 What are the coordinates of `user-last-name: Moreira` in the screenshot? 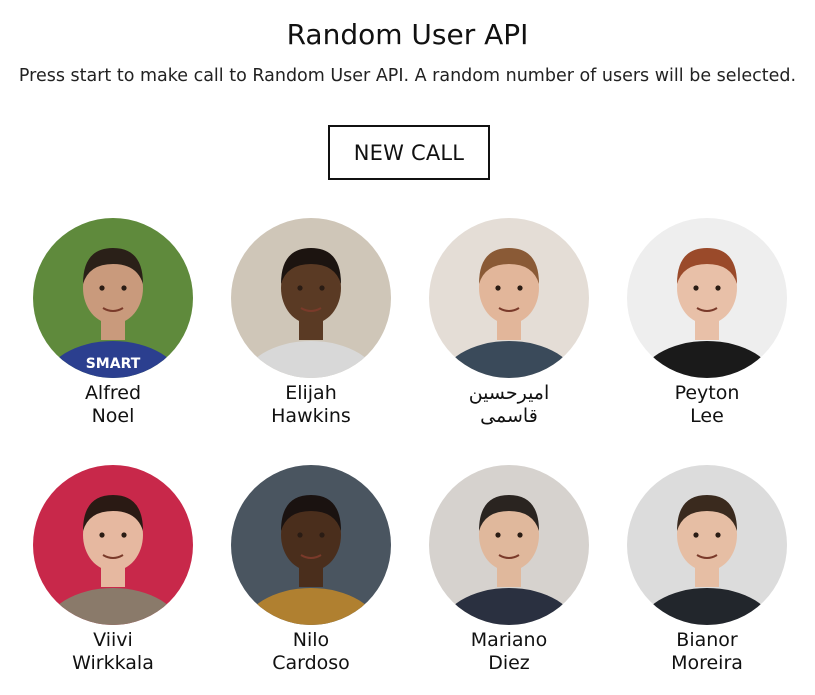 It's located at (707, 663).